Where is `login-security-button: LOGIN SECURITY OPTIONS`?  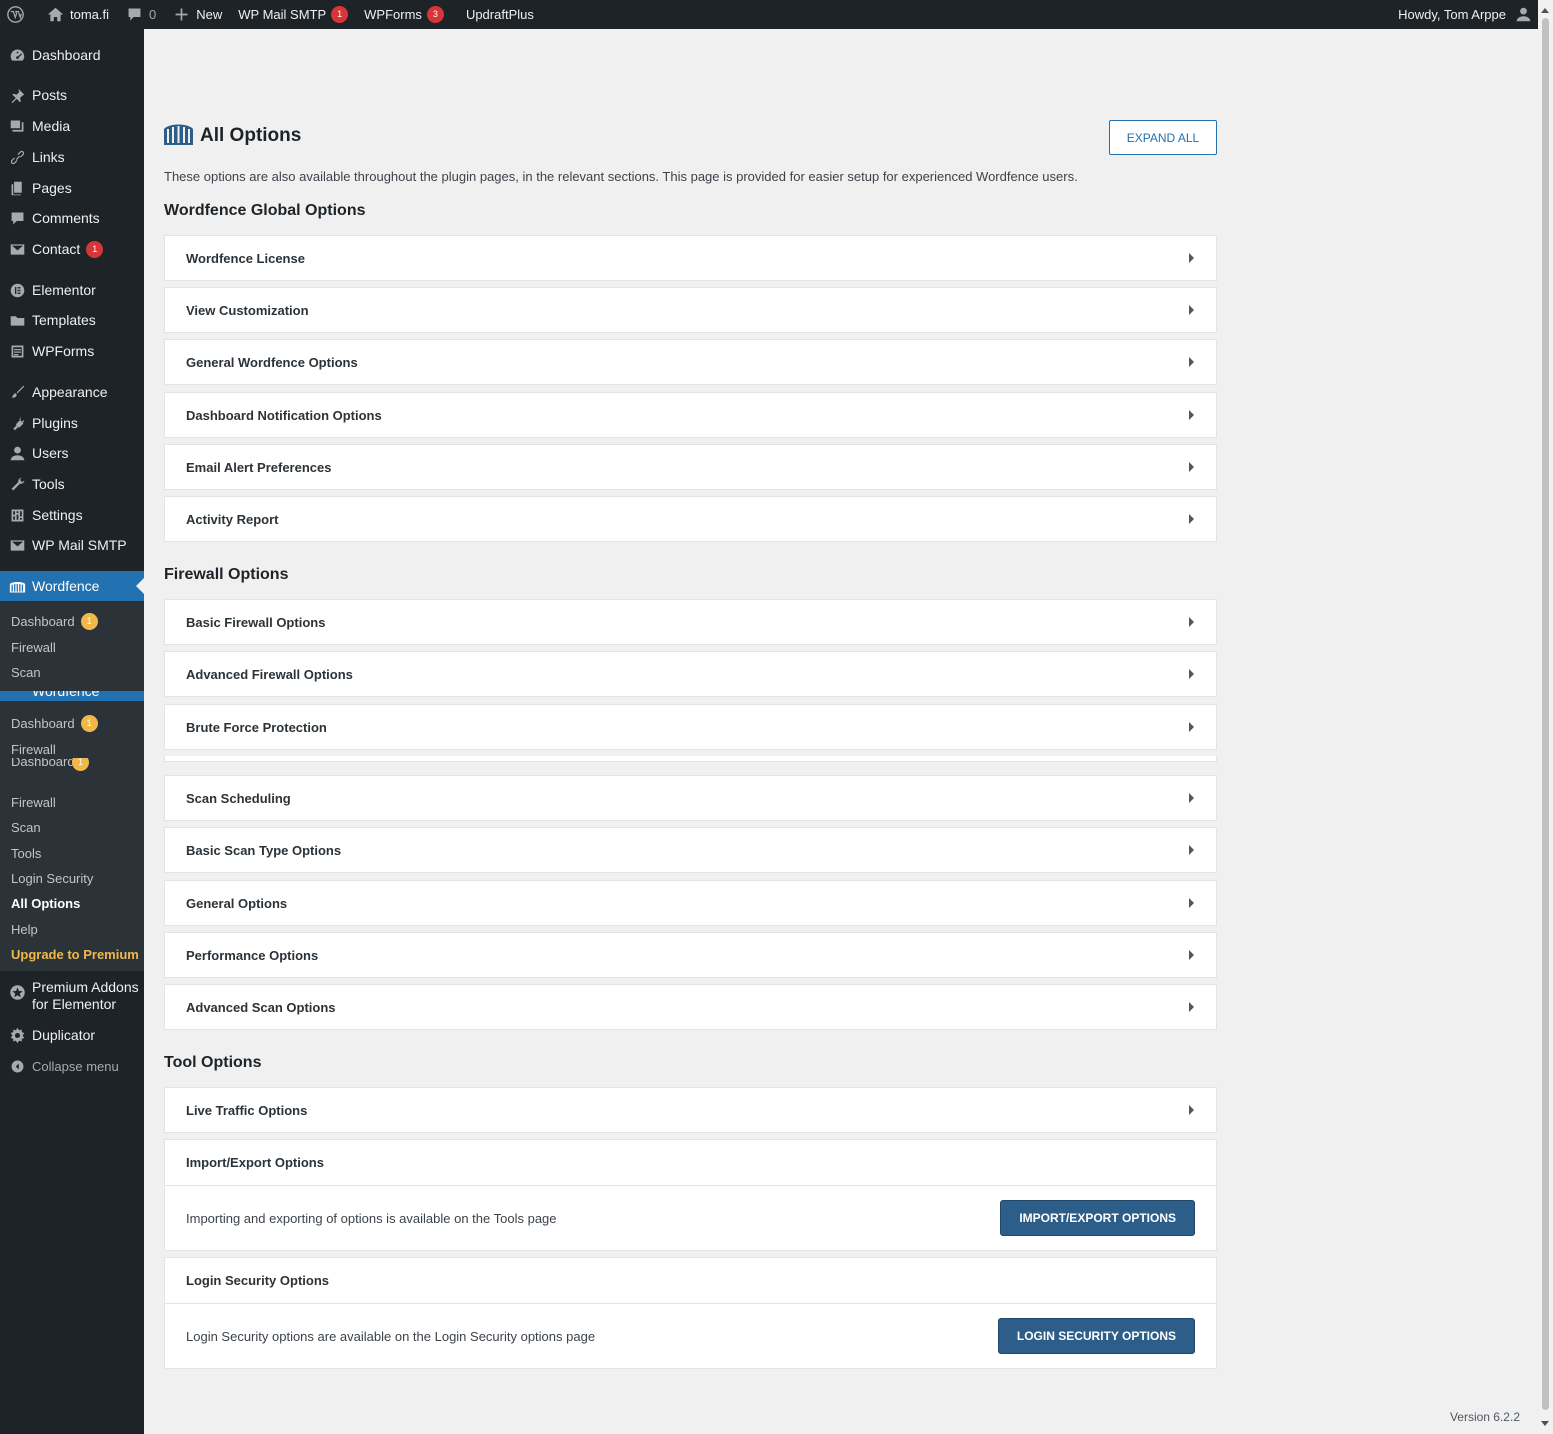
login-security-button: LOGIN SECURITY OPTIONS is located at coordinates (1096, 1336).